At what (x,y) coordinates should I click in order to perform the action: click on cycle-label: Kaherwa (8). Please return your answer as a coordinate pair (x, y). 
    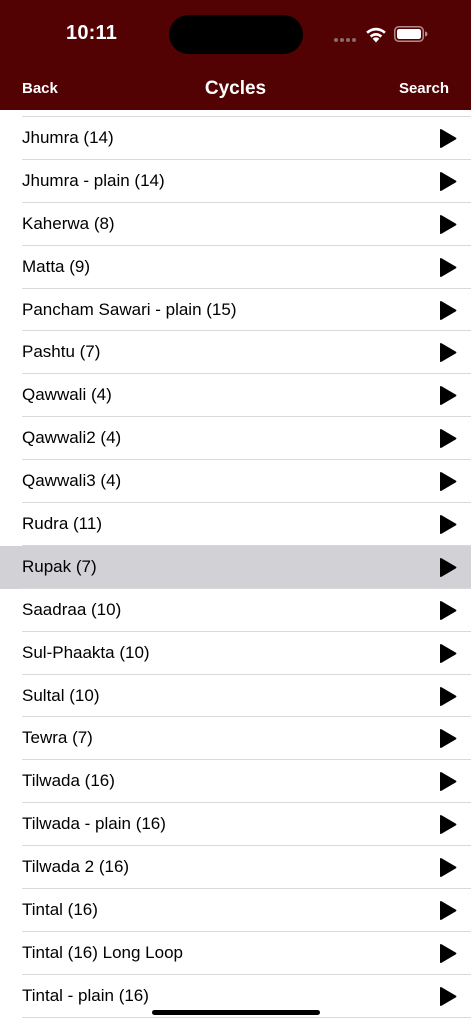
    Looking at the image, I should click on (68, 223).